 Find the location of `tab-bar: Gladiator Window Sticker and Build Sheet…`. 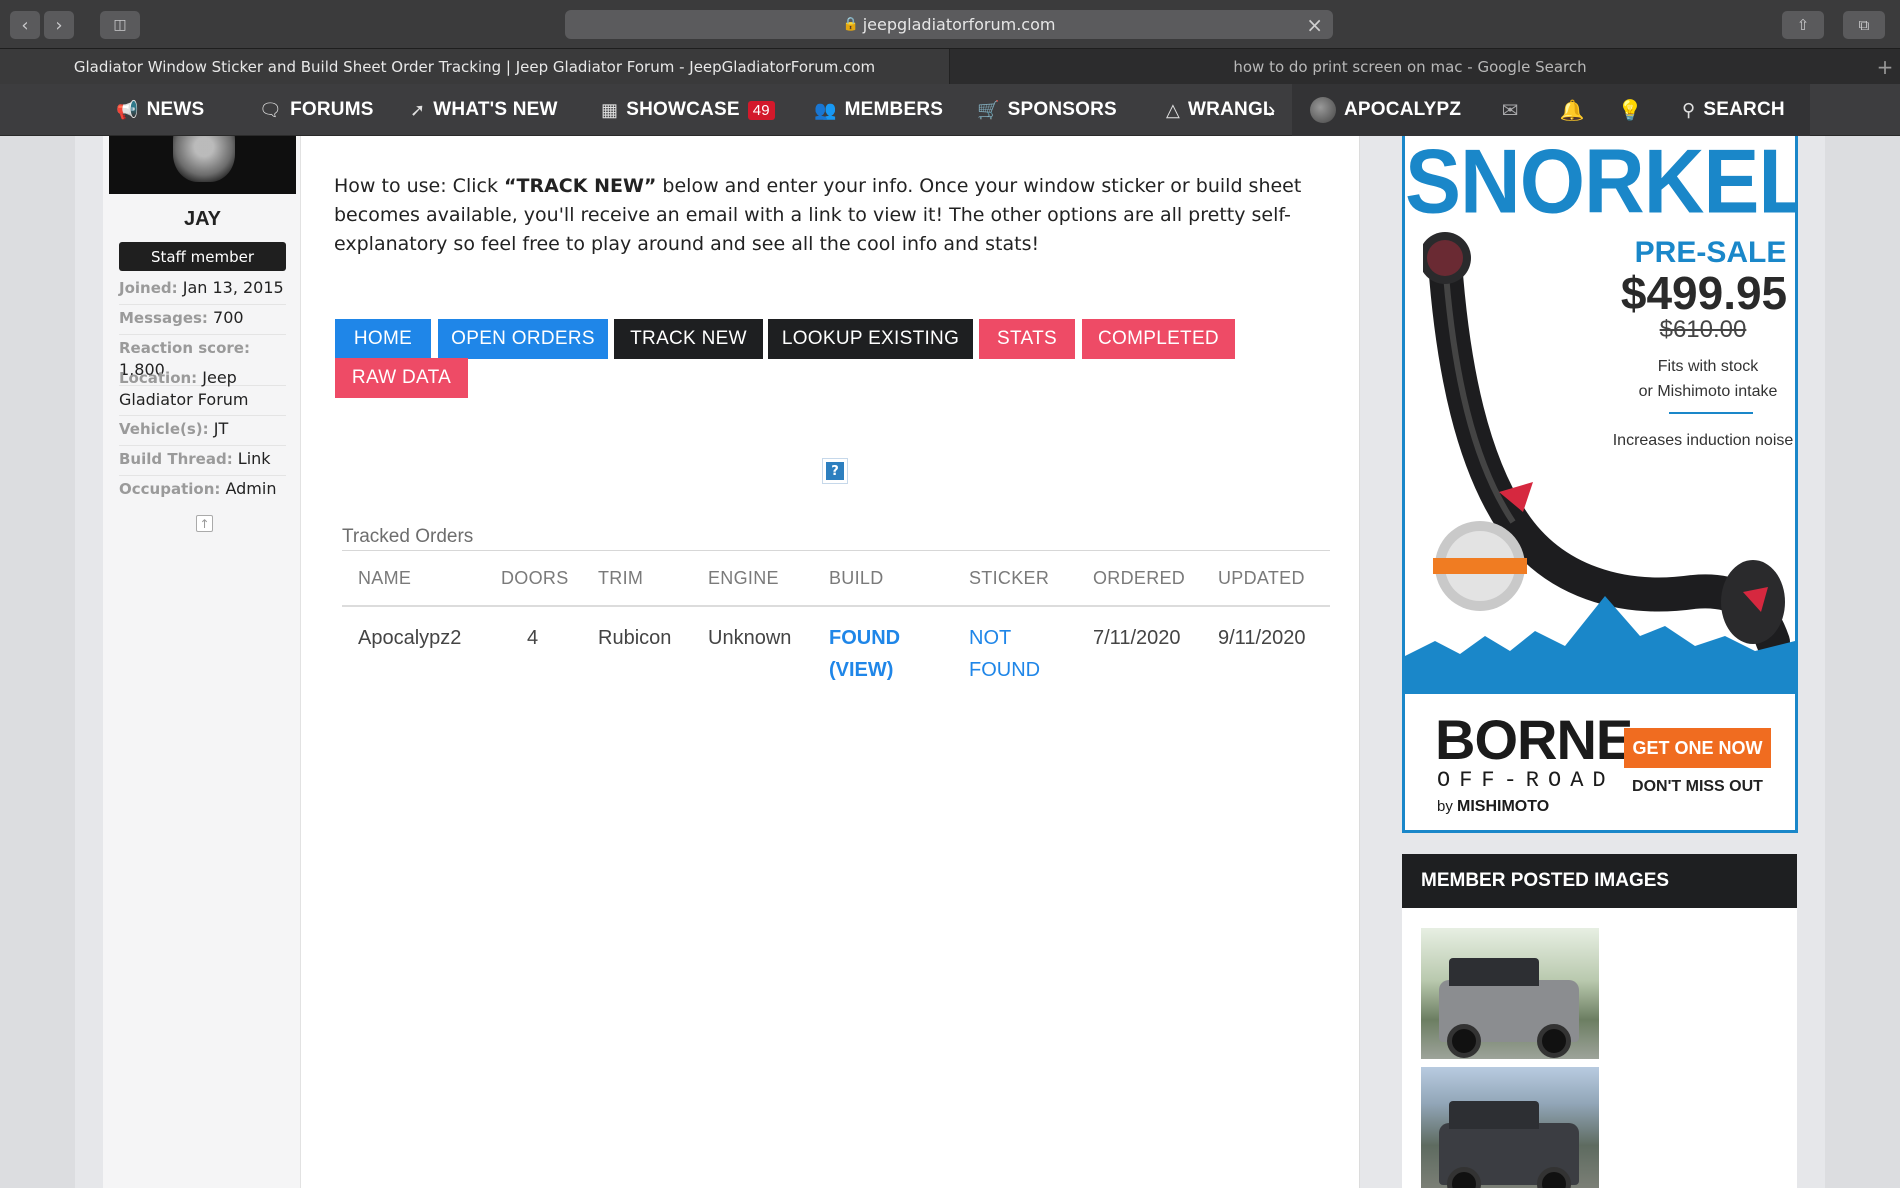

tab-bar: Gladiator Window Sticker and Build Sheet… is located at coordinates (950, 66).